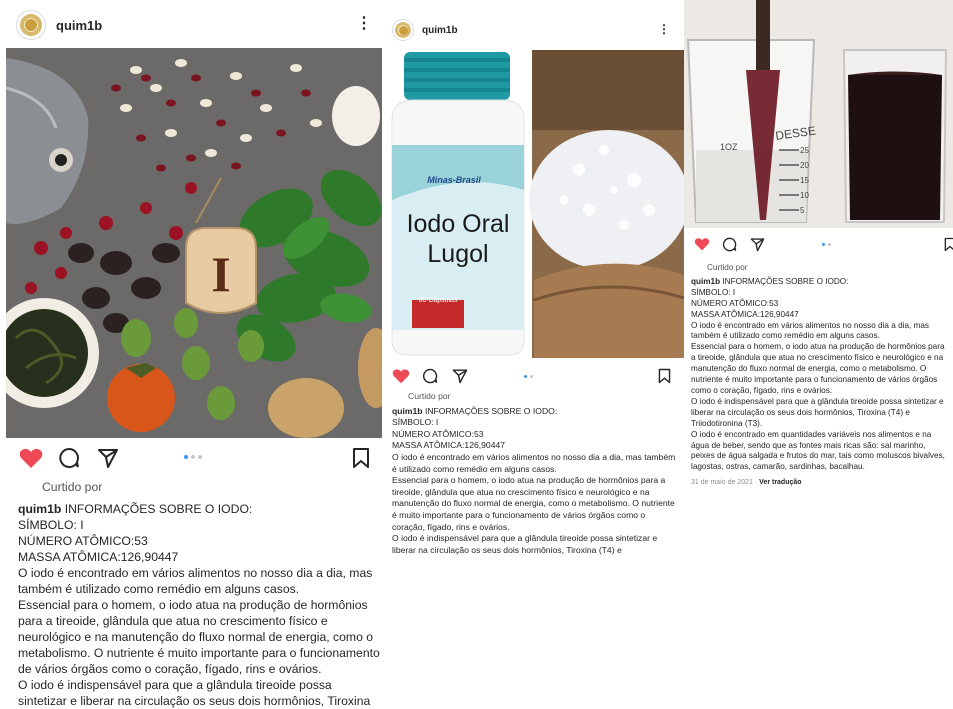 The height and width of the screenshot is (709, 953). Describe the element at coordinates (722, 483) in the screenshot. I see `post-date: 31 de maio de 2021` at that location.